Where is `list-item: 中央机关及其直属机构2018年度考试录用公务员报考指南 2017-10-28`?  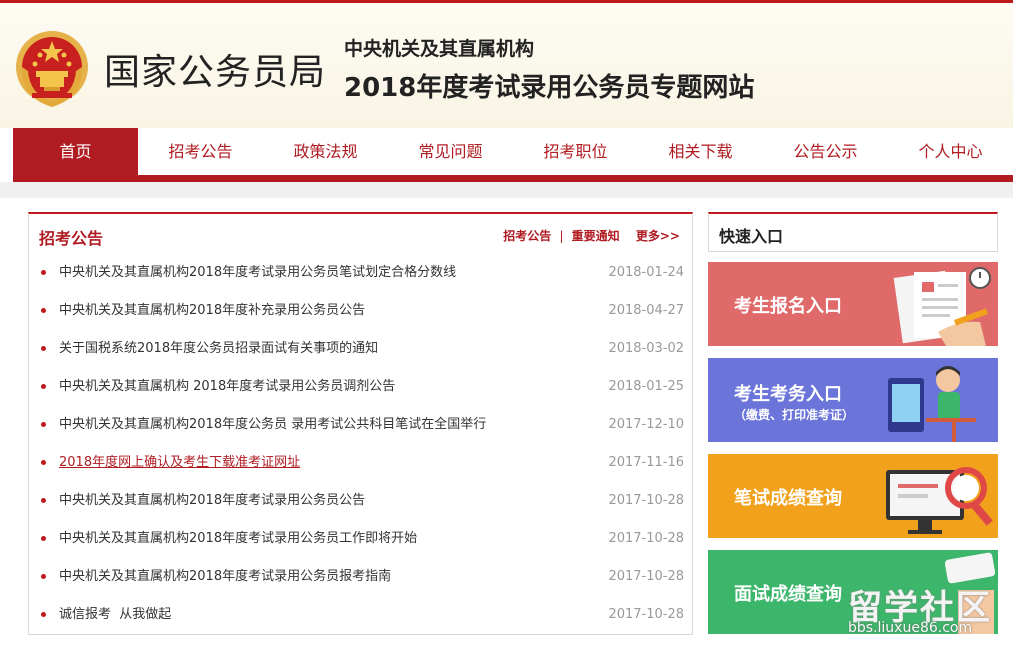
list-item: 中央机关及其直属机构2018年度考试录用公务员报考指南 2017-10-28 is located at coordinates (361, 577).